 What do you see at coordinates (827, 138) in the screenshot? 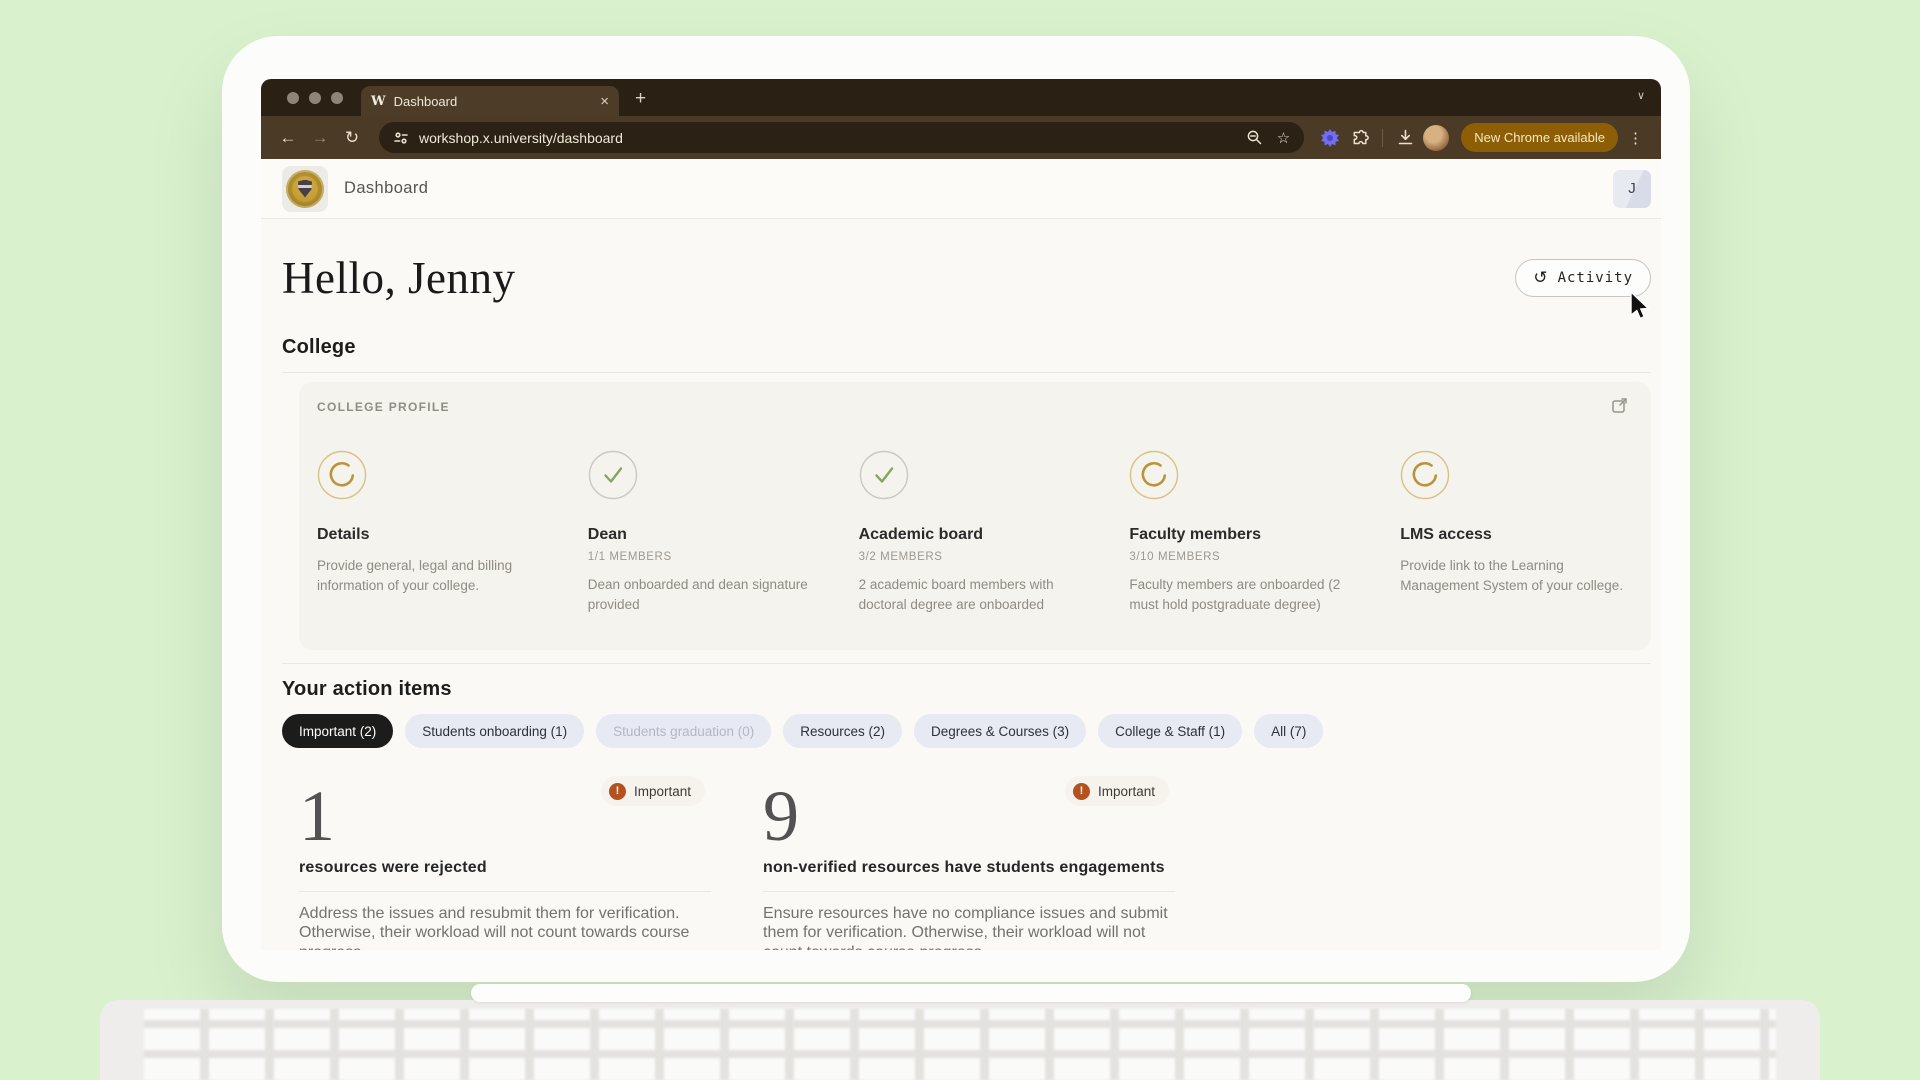
I see `url-text: workshop.x.university/dashboard` at bounding box center [827, 138].